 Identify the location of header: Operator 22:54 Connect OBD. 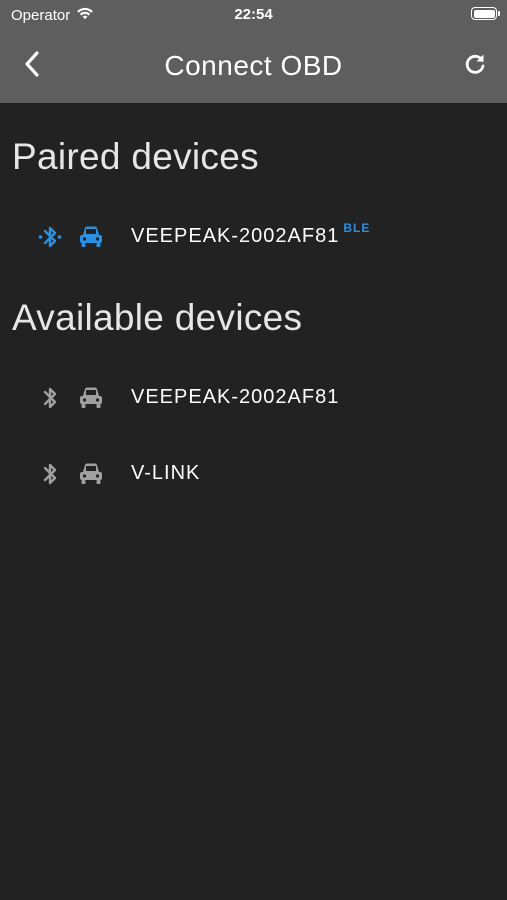
(253, 51).